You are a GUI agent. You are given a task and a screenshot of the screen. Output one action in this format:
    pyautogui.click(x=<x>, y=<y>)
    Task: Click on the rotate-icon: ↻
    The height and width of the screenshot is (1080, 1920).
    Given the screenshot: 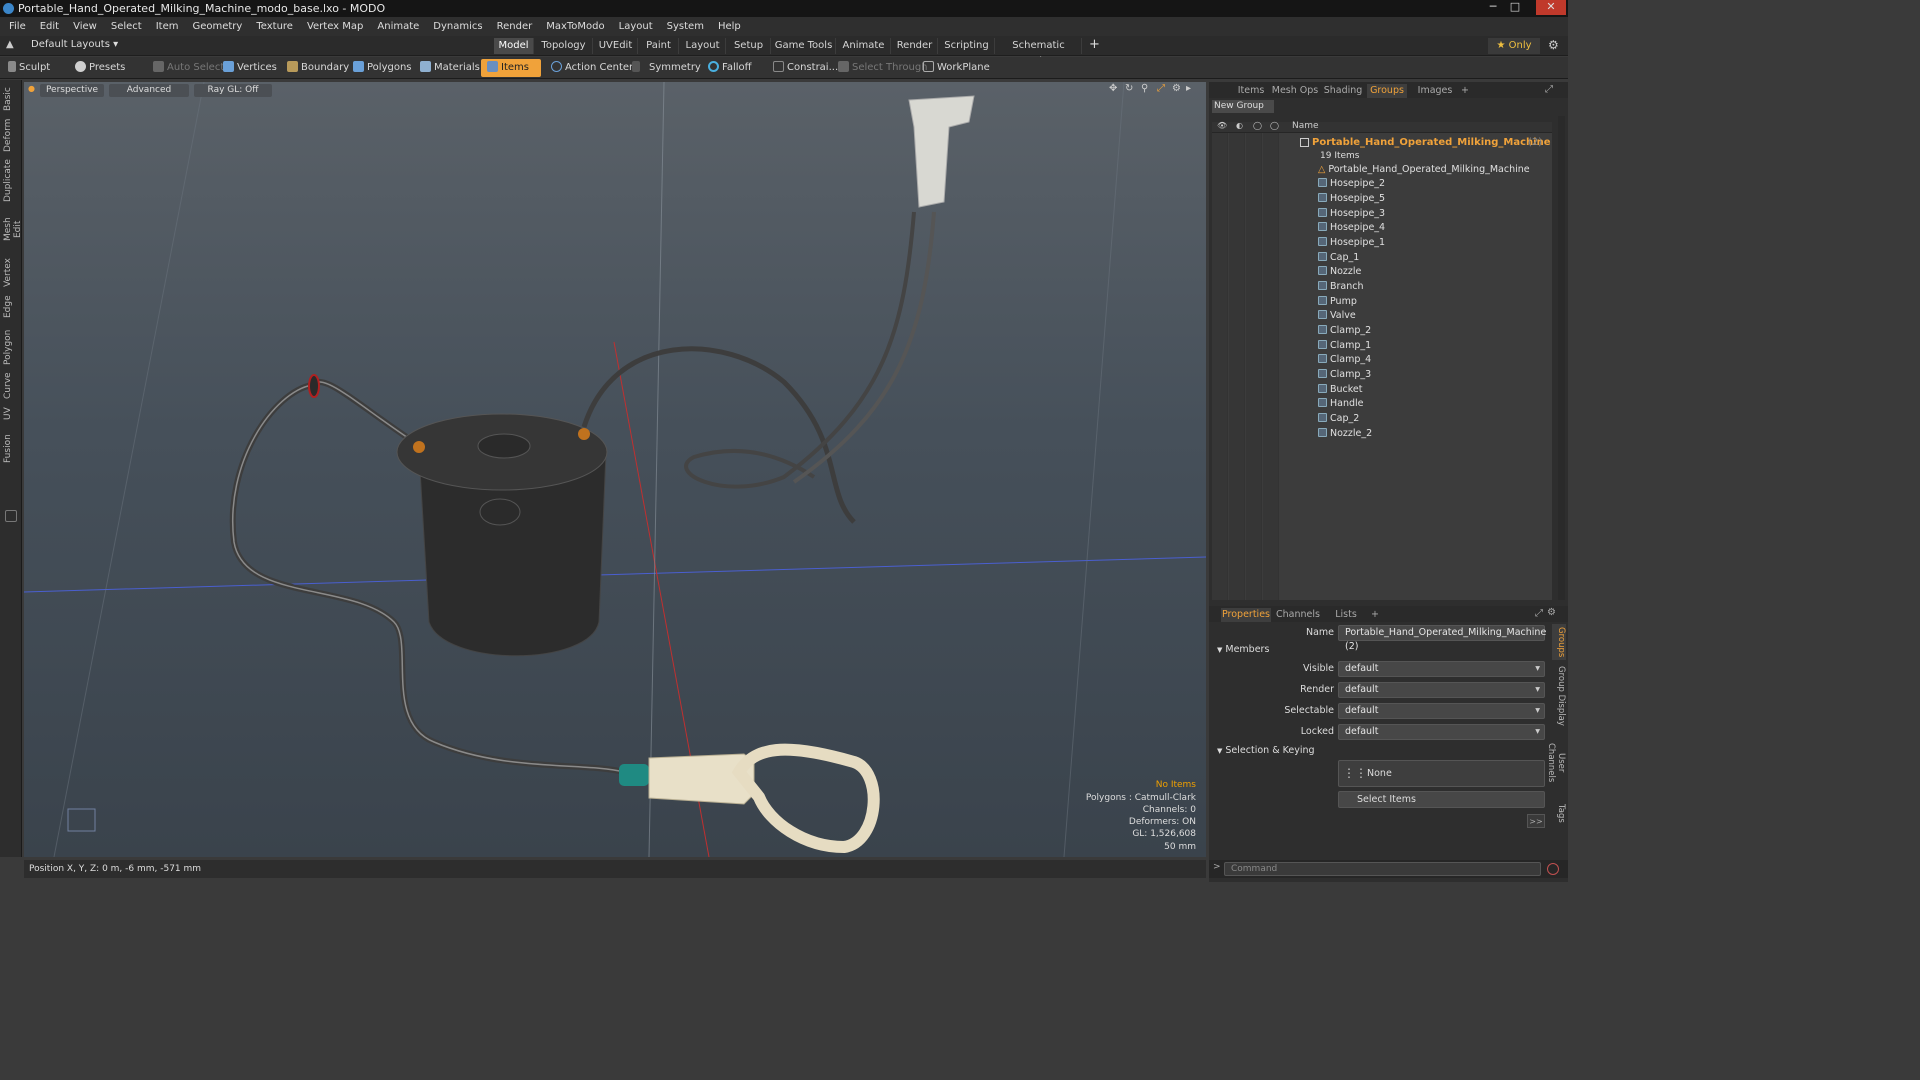 What is the action you would take?
    pyautogui.click(x=1129, y=88)
    